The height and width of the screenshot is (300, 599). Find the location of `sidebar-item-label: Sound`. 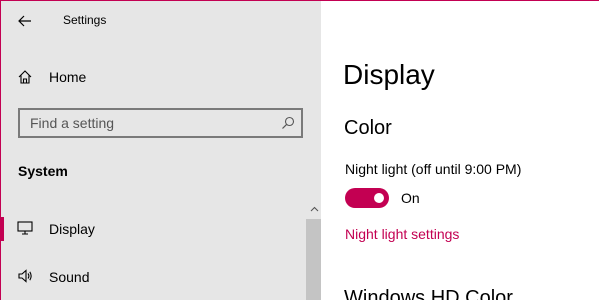

sidebar-item-label: Sound is located at coordinates (69, 277).